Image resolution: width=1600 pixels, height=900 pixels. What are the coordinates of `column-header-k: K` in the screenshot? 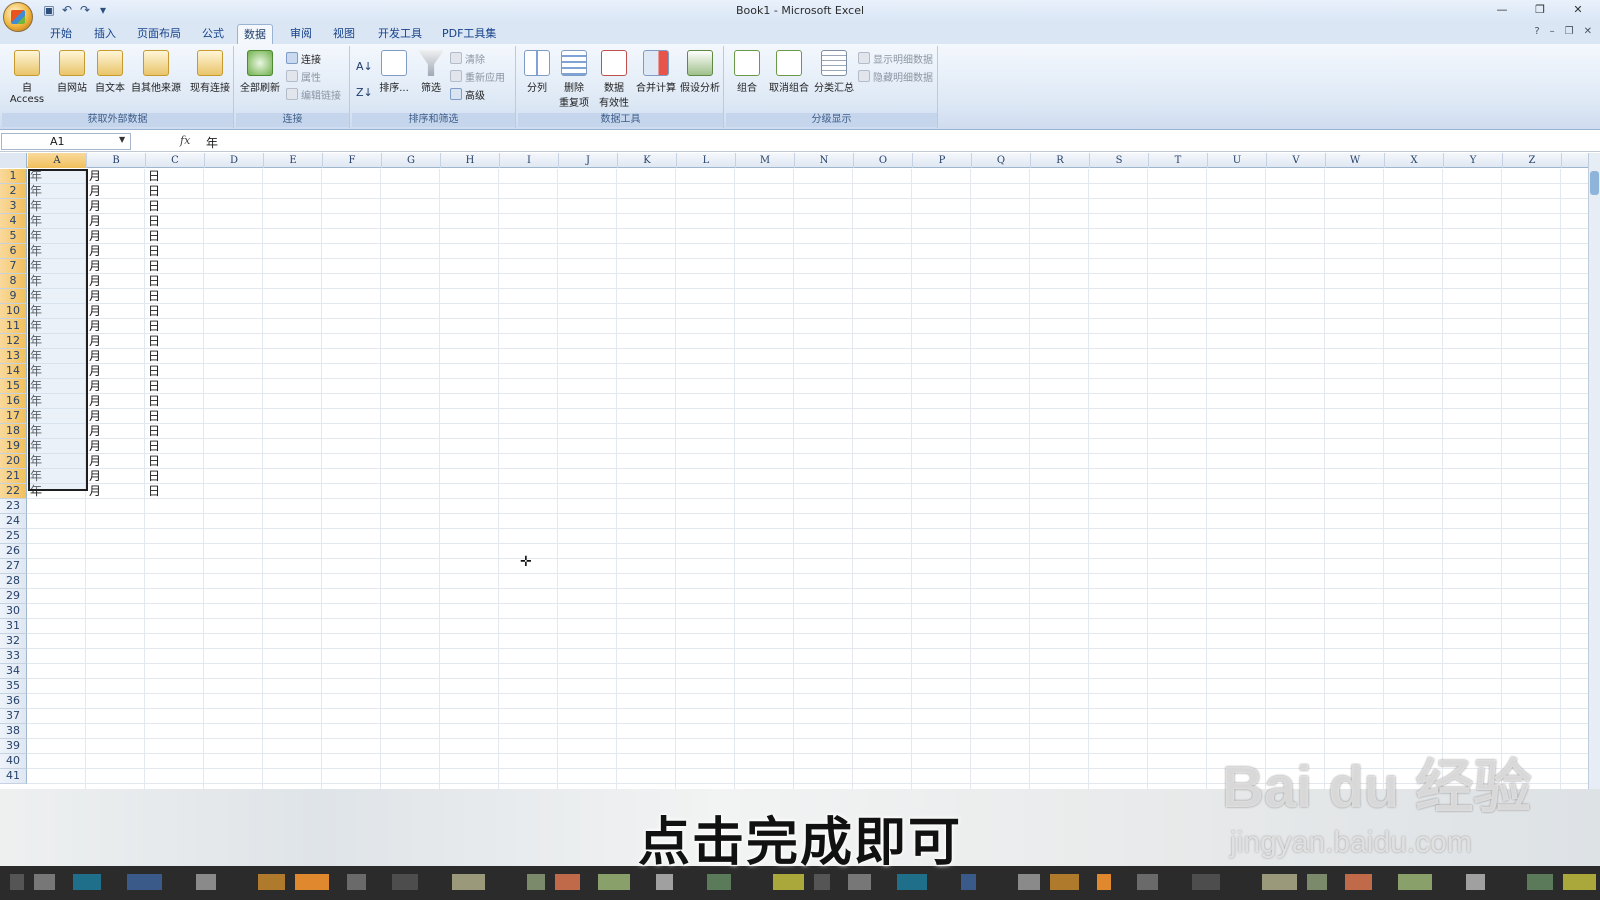 It's located at (647, 160).